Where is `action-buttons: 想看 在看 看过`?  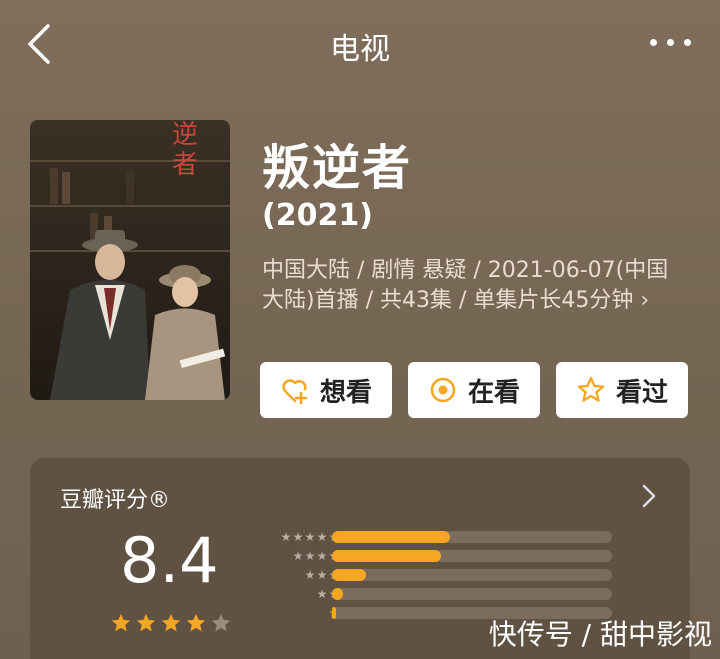 action-buttons: 想看 在看 看过 is located at coordinates (475, 390).